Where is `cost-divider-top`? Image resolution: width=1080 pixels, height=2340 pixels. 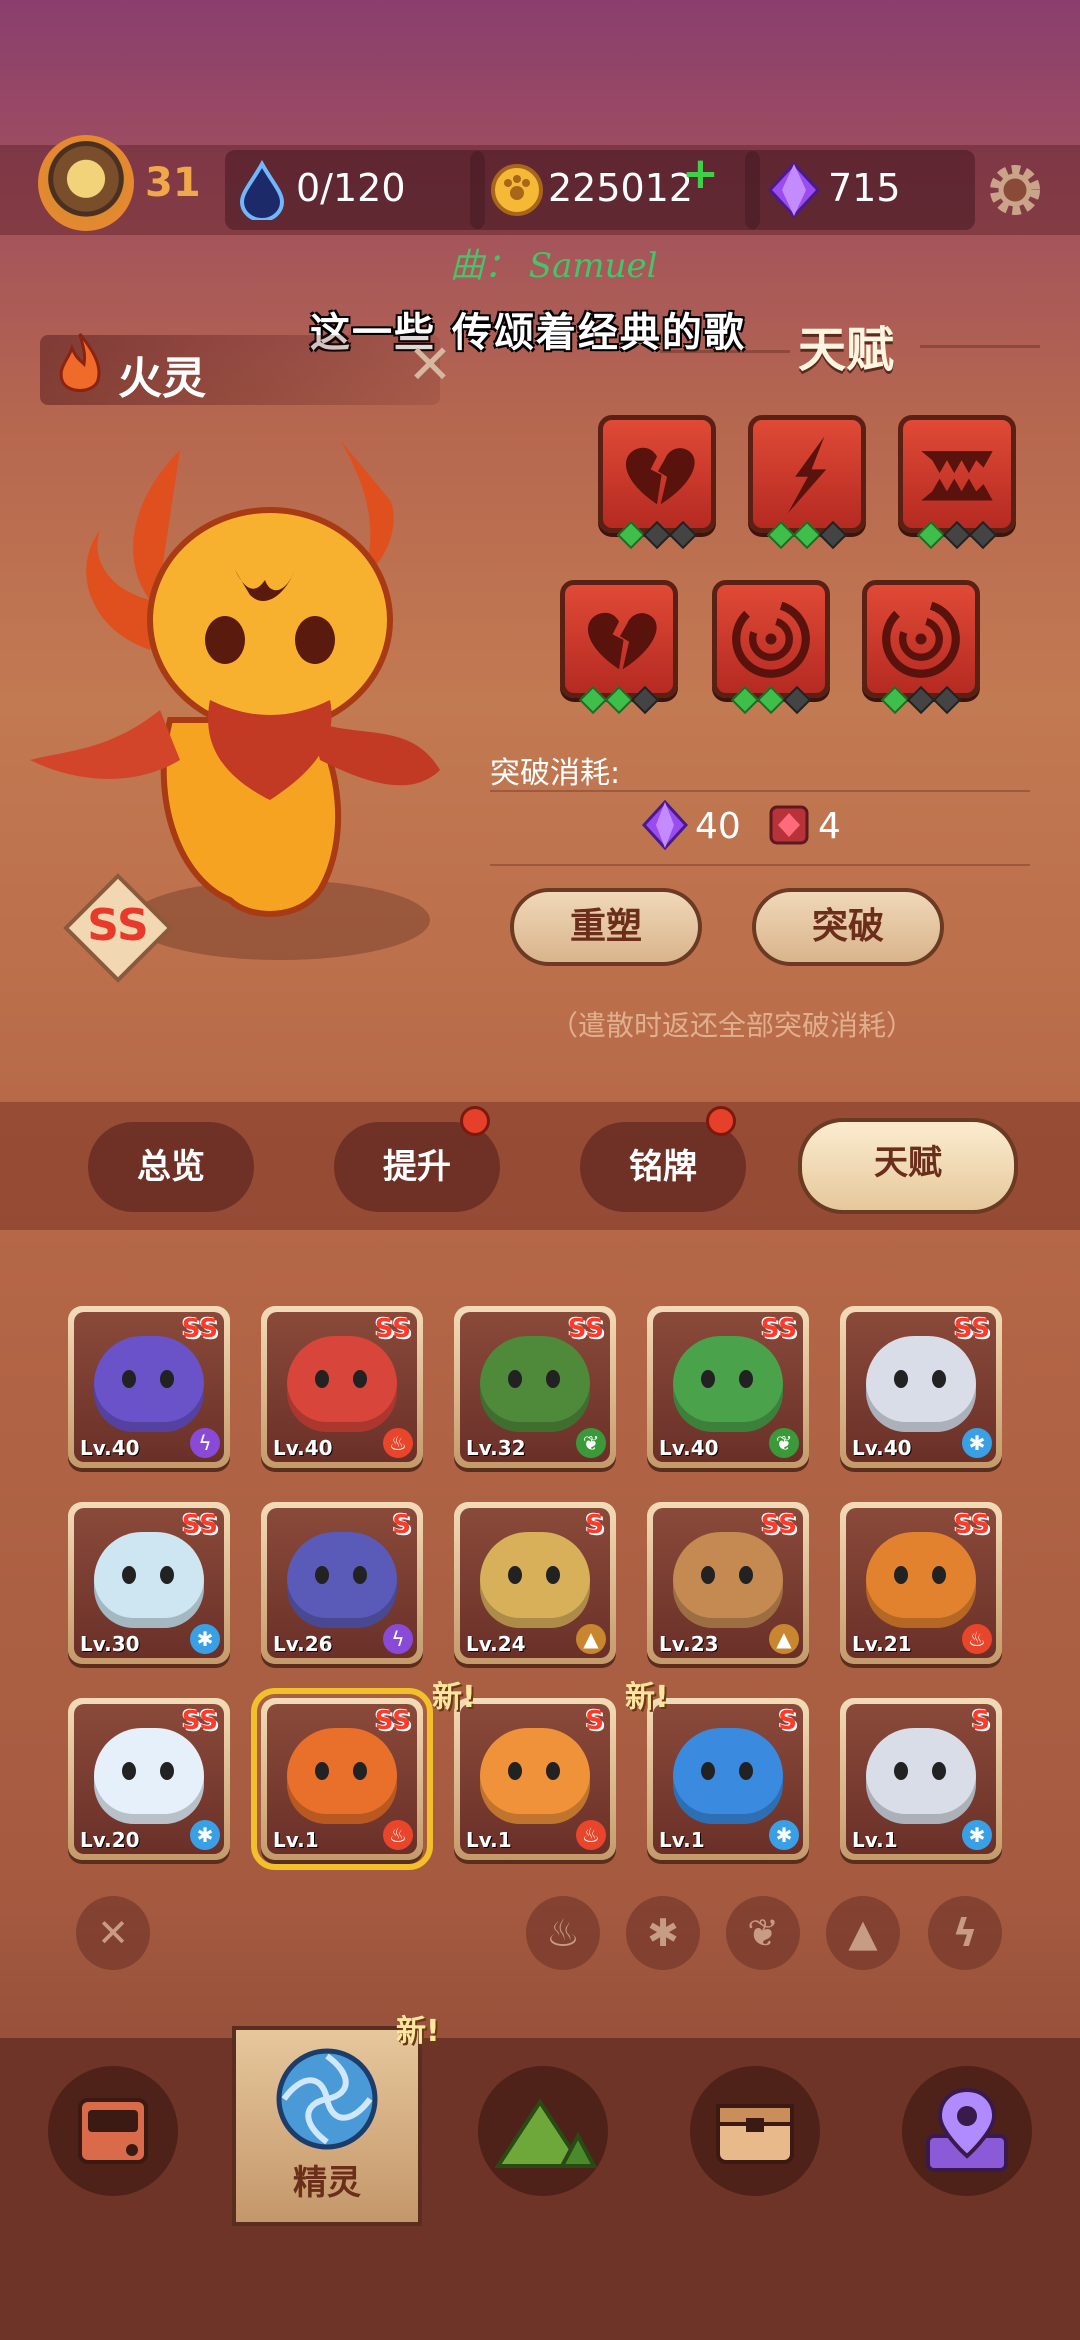 cost-divider-top is located at coordinates (760, 791).